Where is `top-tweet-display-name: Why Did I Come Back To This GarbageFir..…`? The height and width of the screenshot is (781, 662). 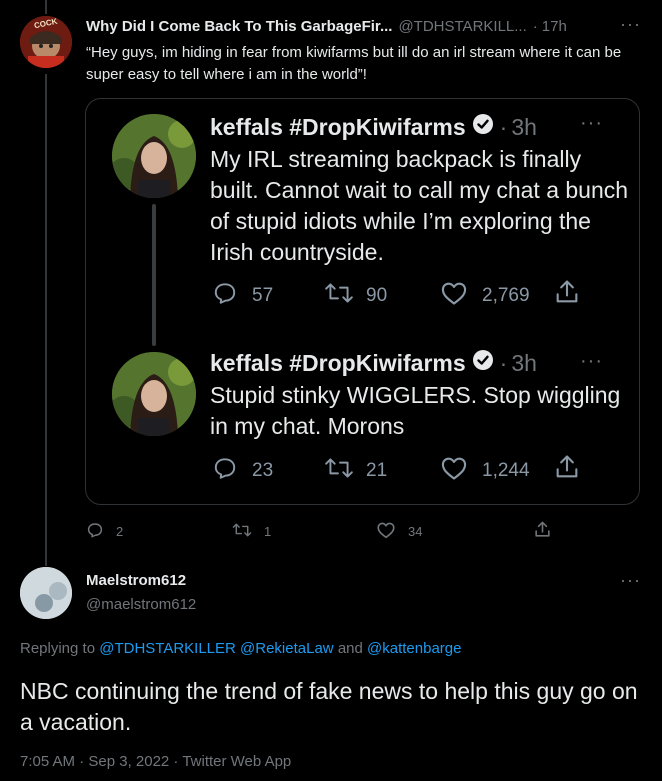 top-tweet-display-name: Why Did I Come Back To This GarbageFir..… is located at coordinates (239, 26).